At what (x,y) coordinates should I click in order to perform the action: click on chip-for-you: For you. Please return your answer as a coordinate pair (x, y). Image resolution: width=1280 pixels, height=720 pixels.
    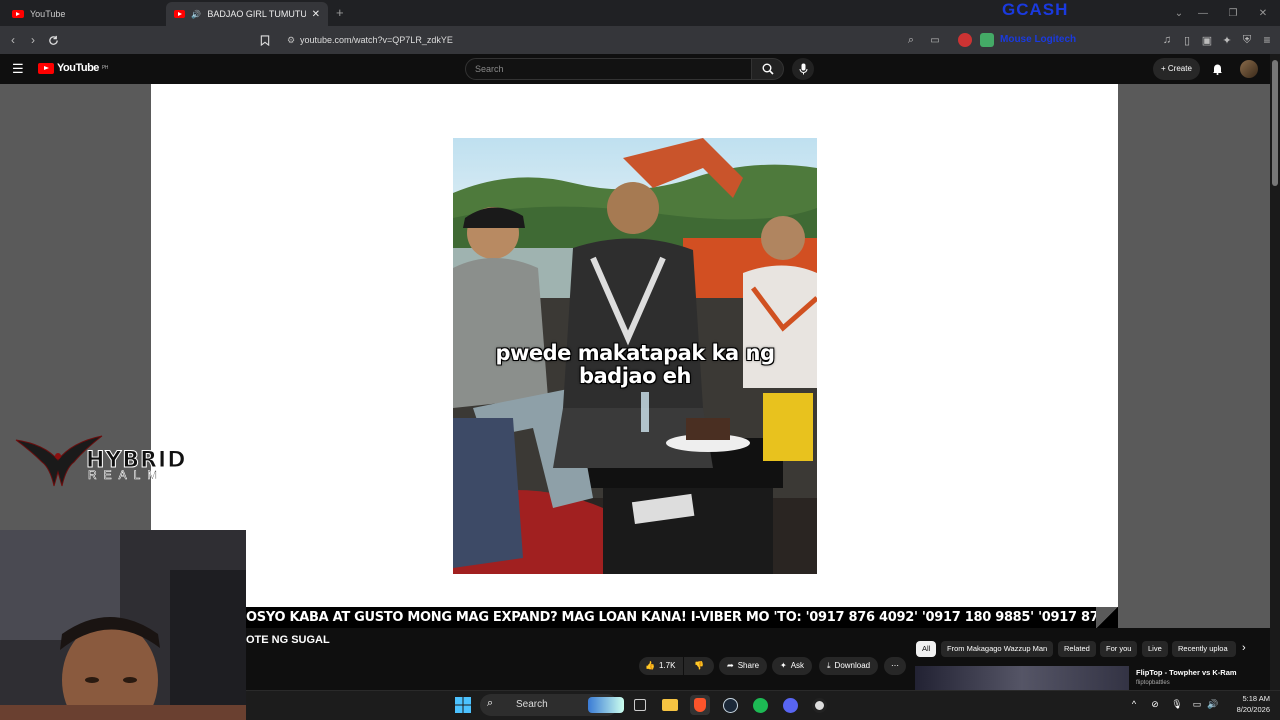
    Looking at the image, I should click on (1119, 649).